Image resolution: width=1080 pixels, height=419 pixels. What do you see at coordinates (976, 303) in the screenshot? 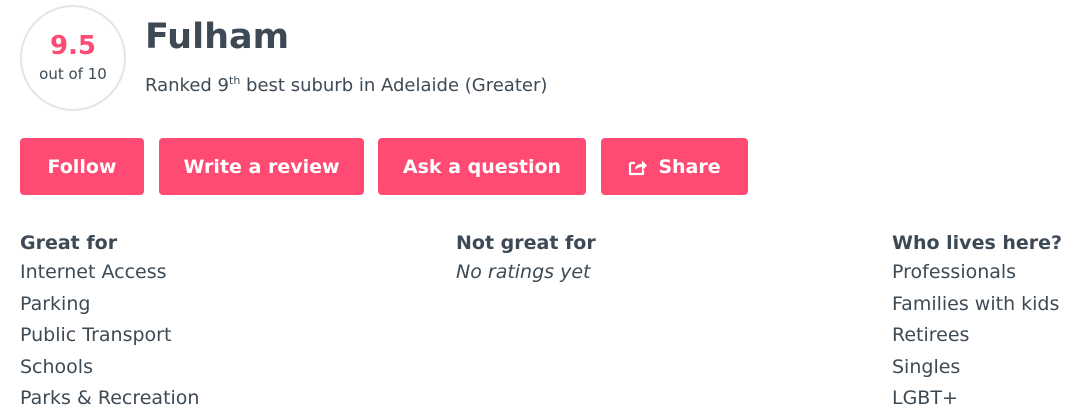
I see `who-lives-here-item: Families with kids` at bounding box center [976, 303].